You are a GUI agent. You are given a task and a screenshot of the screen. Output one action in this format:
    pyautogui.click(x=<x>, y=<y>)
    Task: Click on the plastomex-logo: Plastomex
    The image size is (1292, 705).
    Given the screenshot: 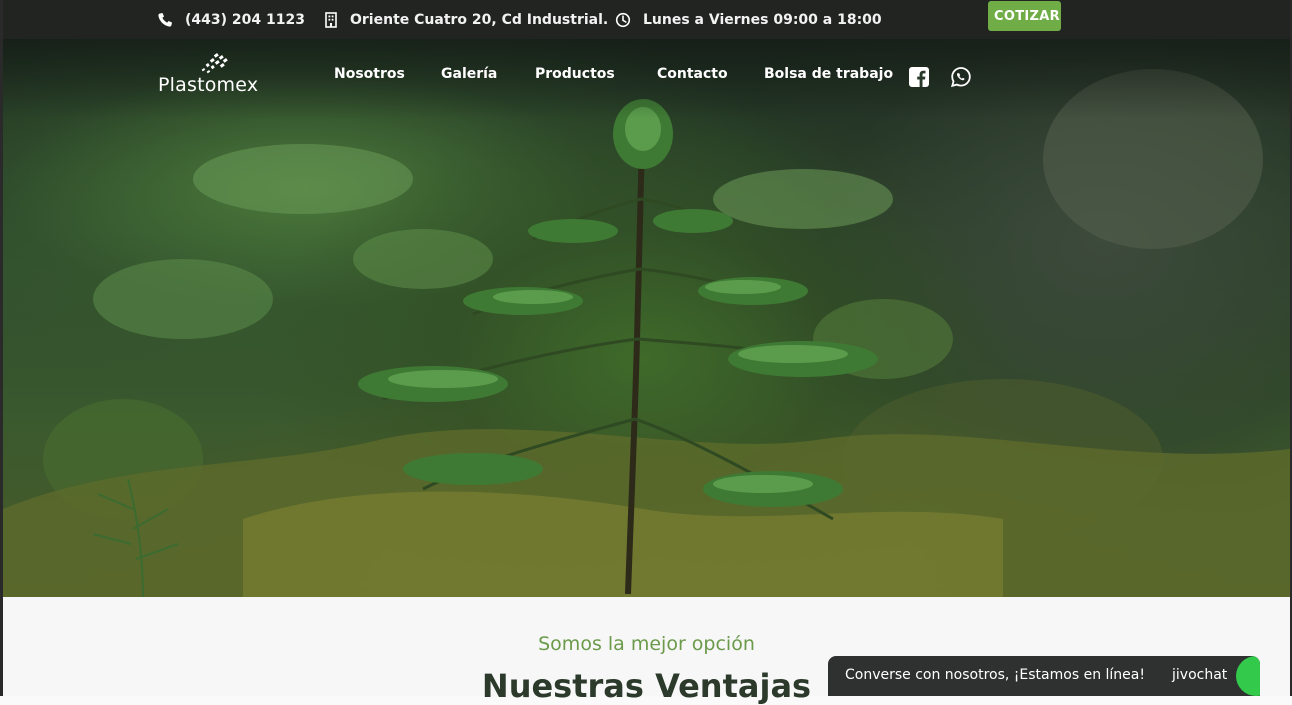 What is the action you would take?
    pyautogui.click(x=213, y=75)
    